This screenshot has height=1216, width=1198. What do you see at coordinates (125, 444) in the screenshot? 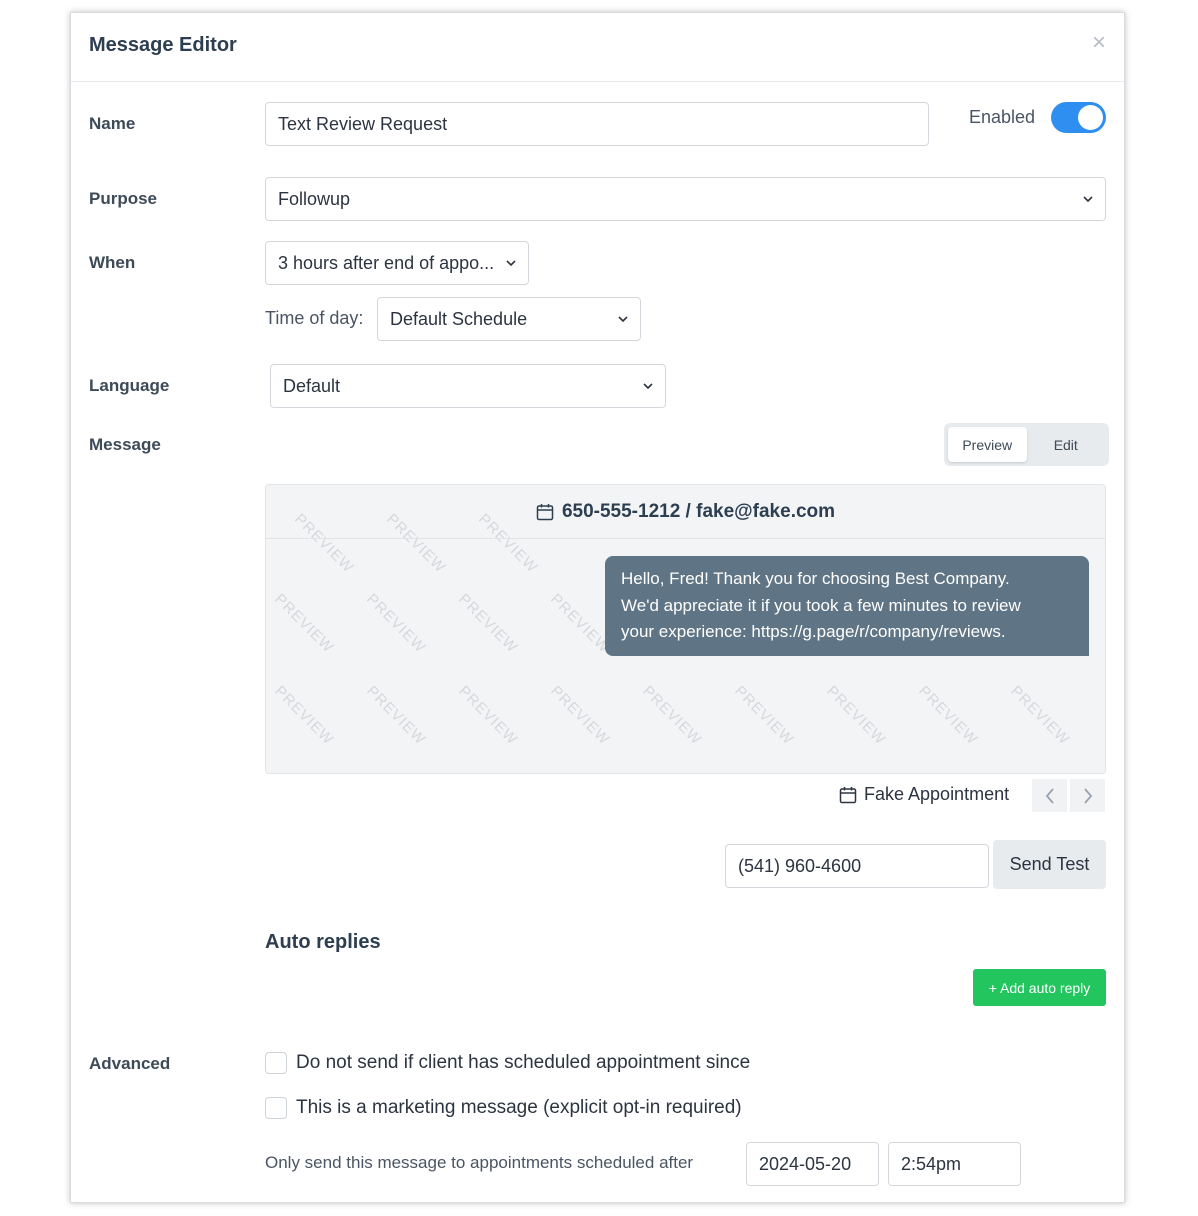
I see `message-label: Message` at bounding box center [125, 444].